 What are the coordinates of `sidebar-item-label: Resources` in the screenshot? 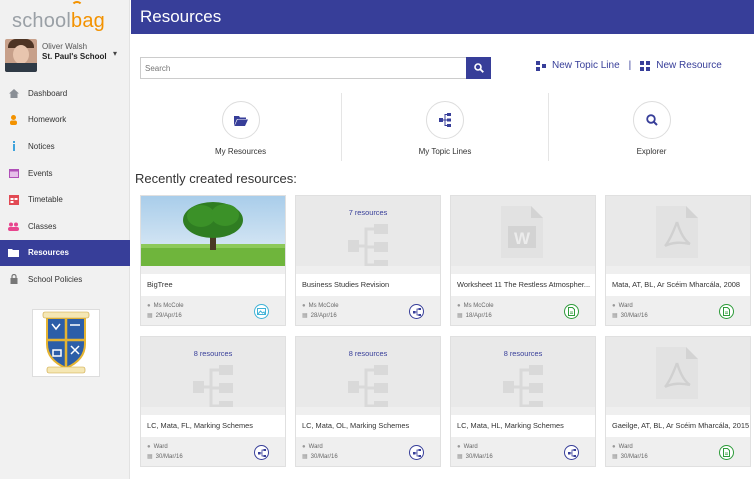 It's located at (48, 253).